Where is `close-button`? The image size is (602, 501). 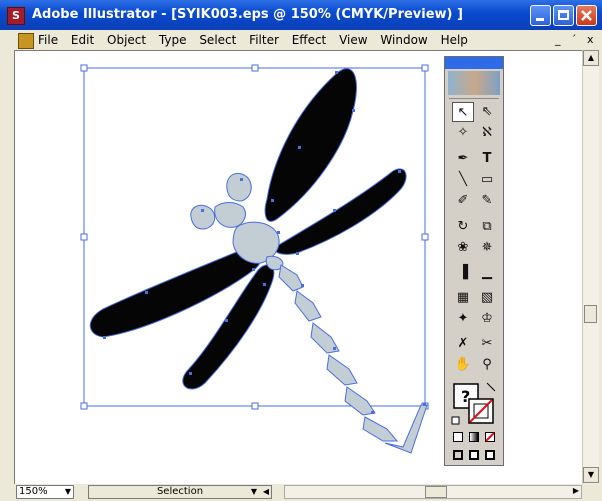 close-button is located at coordinates (586, 15).